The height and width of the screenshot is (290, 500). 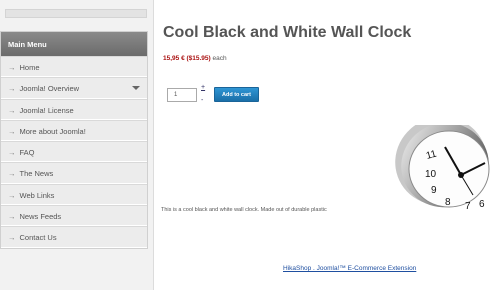 I want to click on sidebar-item-label: Joomla! License, so click(x=46, y=110).